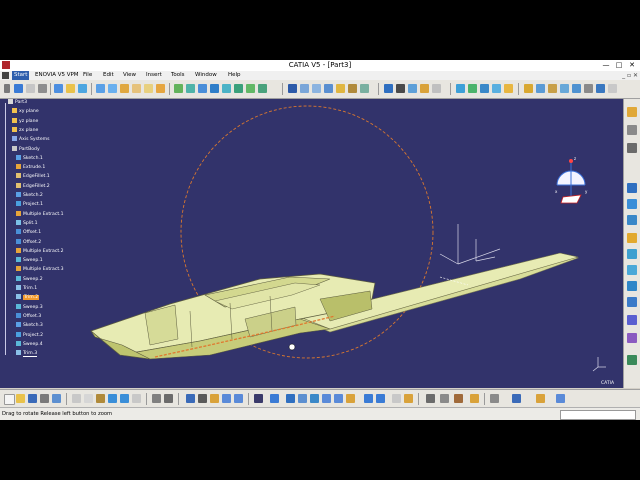  What do you see at coordinates (540, 88) in the screenshot?
I see `connect-checker-tool-icon` at bounding box center [540, 88].